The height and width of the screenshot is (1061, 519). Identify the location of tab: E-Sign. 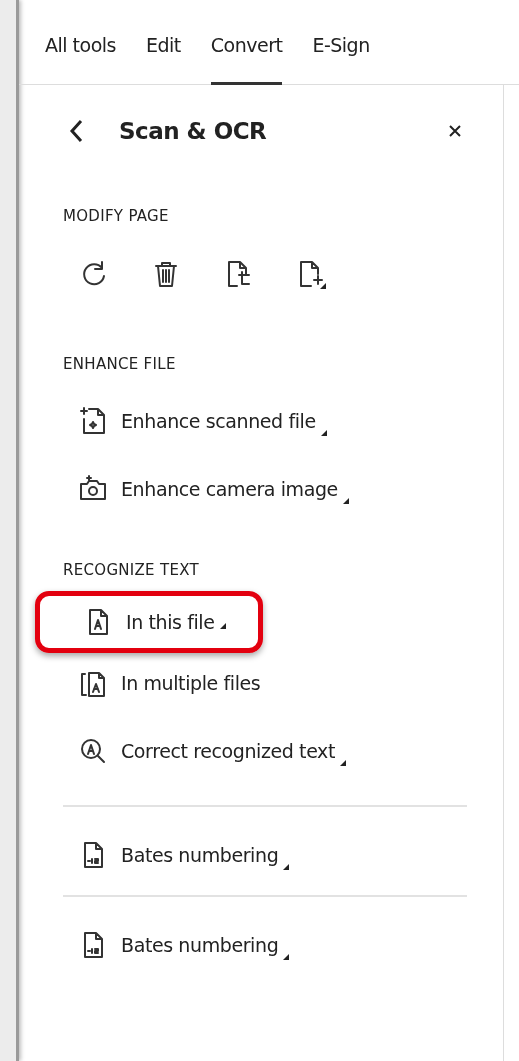
(341, 42).